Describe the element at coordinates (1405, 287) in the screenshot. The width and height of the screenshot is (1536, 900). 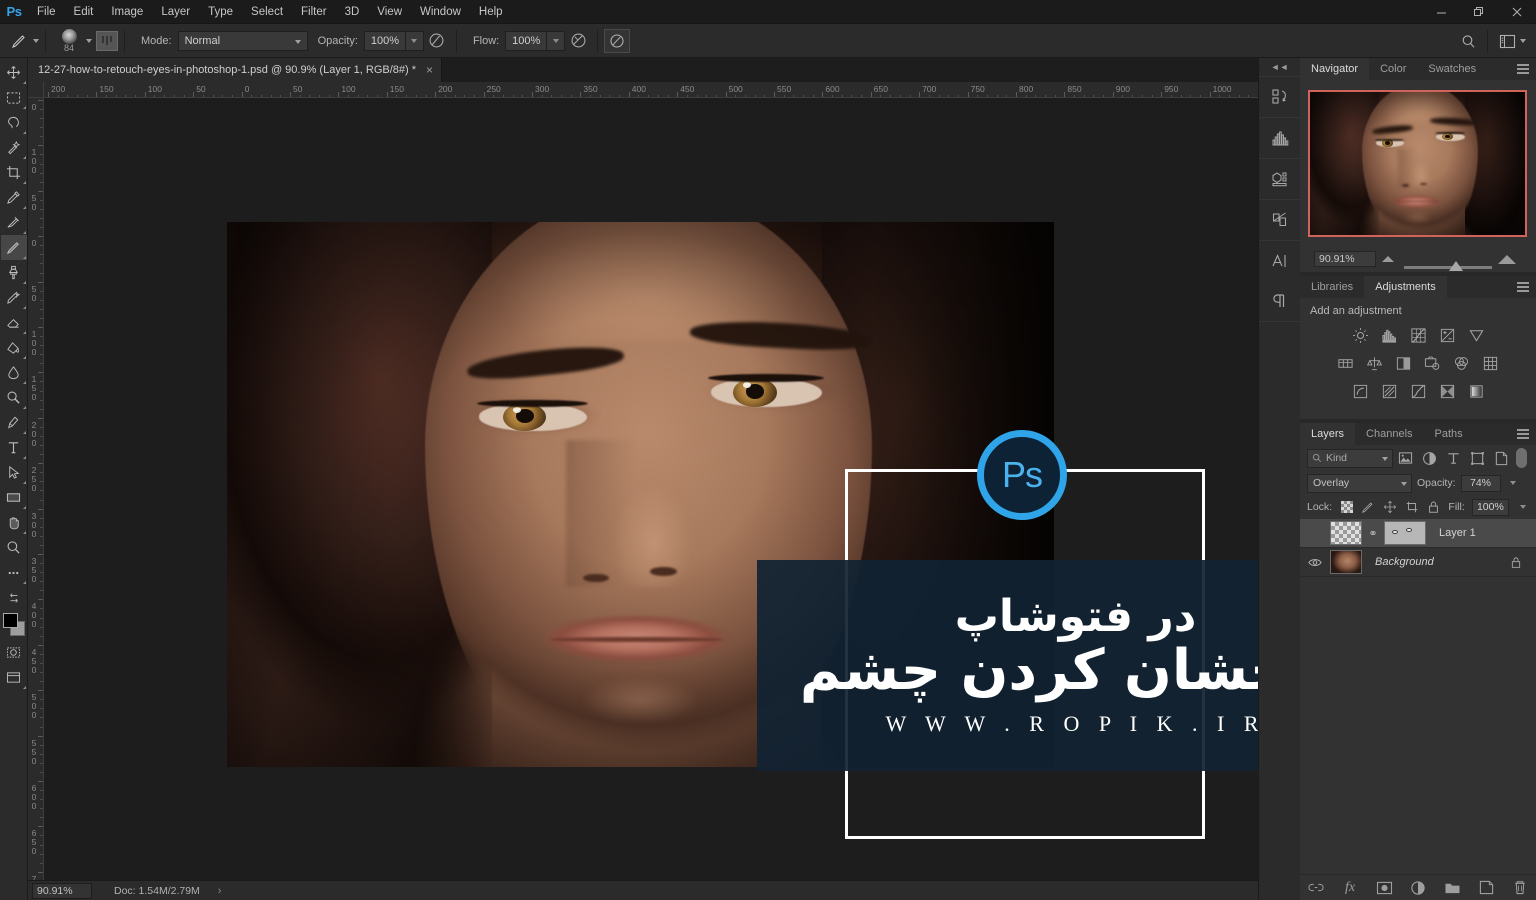
I see `tab-adjustments: Adjustments` at that location.